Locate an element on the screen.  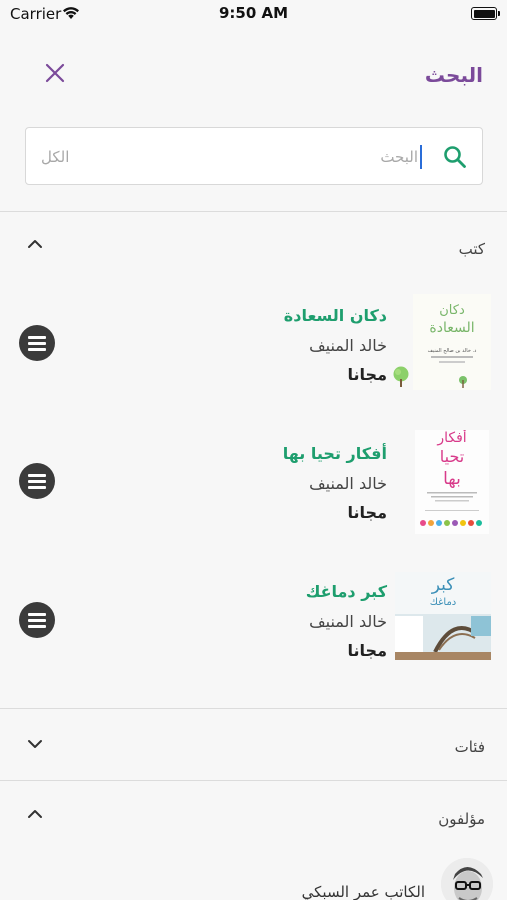
section-title-authors: مؤلفون is located at coordinates (461, 819).